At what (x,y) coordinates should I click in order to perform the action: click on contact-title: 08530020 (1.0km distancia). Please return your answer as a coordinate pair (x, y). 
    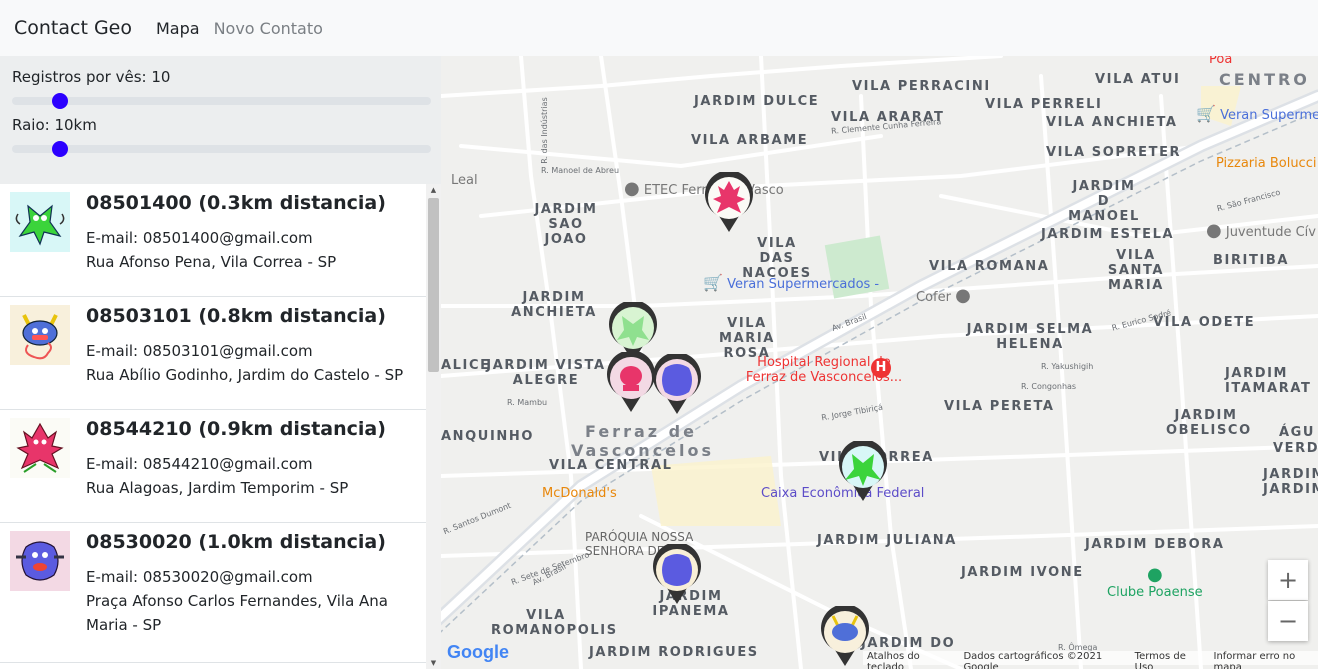
    Looking at the image, I should click on (236, 542).